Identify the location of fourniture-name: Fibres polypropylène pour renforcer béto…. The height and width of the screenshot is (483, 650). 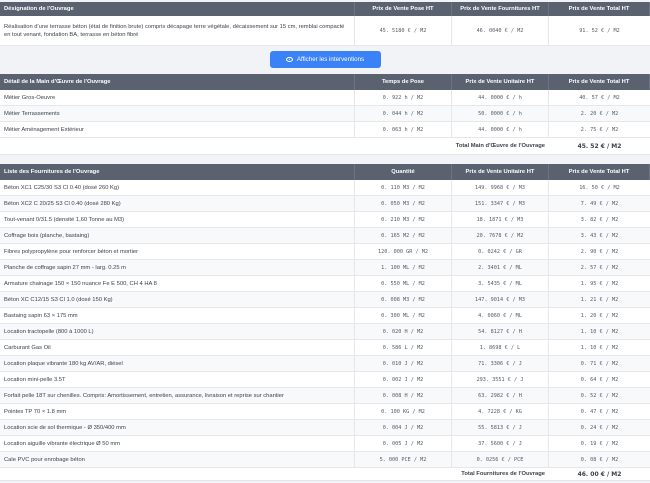
(177, 251).